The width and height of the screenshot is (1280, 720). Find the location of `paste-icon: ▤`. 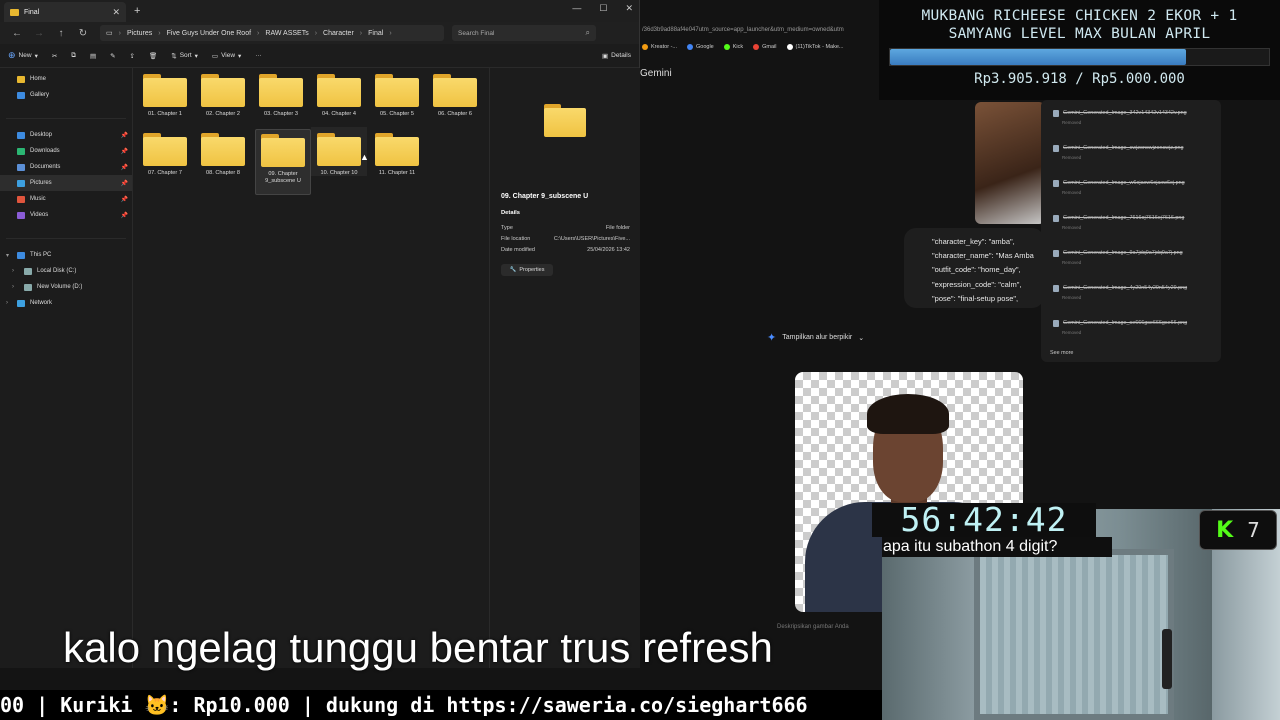

paste-icon: ▤ is located at coordinates (93, 56).